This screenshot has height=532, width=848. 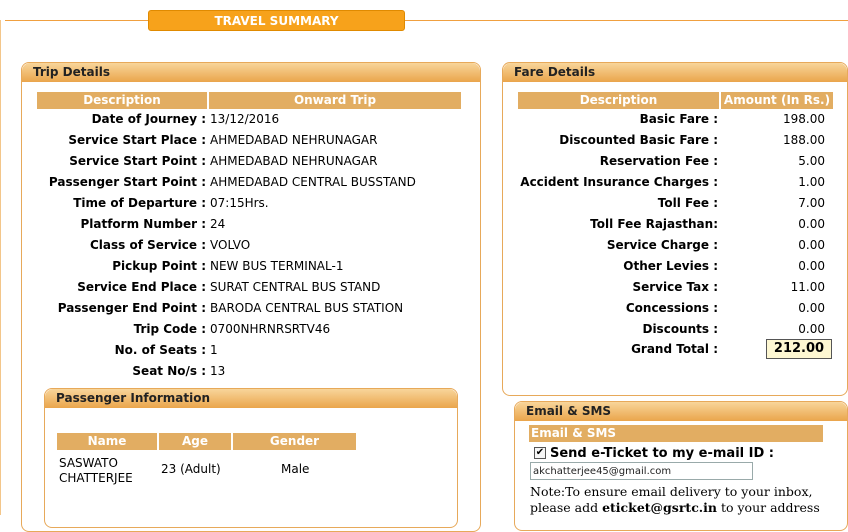 What do you see at coordinates (139, 203) in the screenshot?
I see `trip-row-label: Time of Departure :` at bounding box center [139, 203].